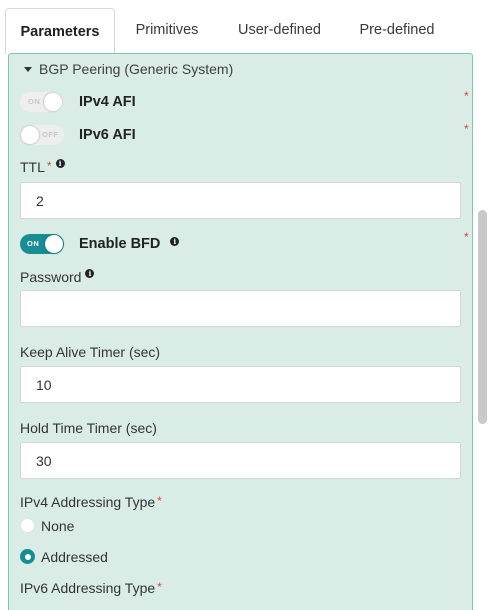 The width and height of the screenshot is (493, 610). I want to click on holdtime-label: Hold Time Timer (sec), so click(88, 428).